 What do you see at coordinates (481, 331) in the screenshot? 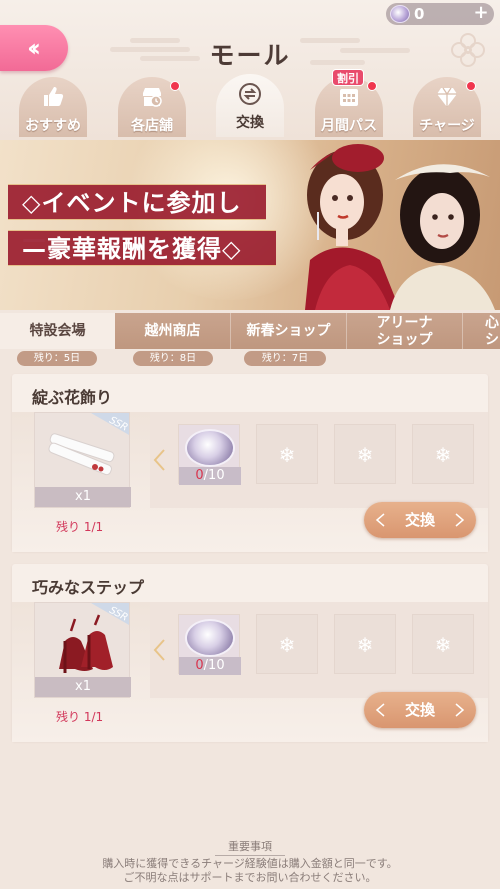
I see `shop-tab-heart: 心シ` at bounding box center [481, 331].